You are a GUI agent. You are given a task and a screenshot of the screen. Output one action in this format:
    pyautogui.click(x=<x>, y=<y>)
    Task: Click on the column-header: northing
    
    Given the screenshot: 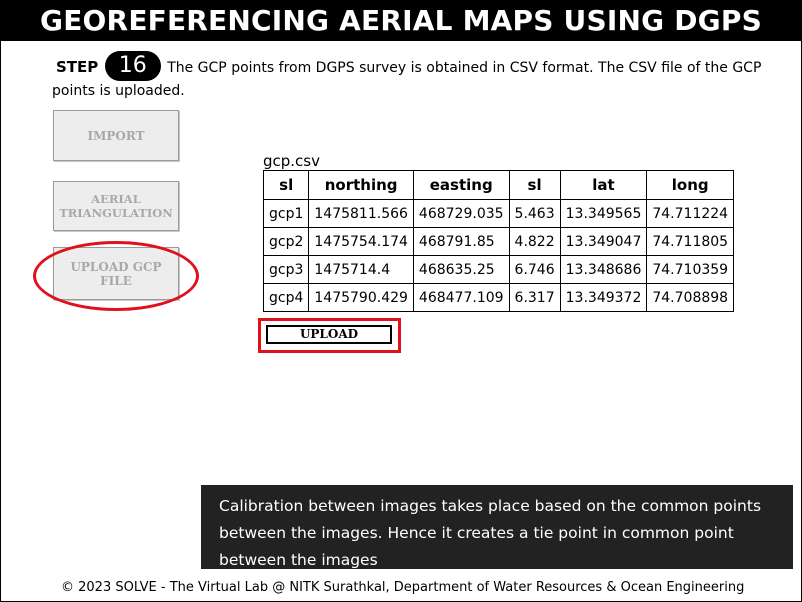 What is the action you would take?
    pyautogui.click(x=361, y=185)
    